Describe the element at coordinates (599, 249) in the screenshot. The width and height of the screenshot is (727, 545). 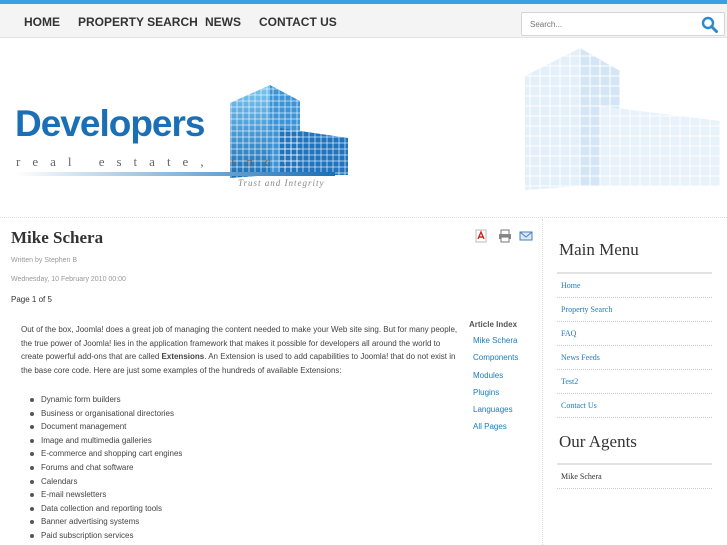
I see `main-menu-title: Main Menu` at that location.